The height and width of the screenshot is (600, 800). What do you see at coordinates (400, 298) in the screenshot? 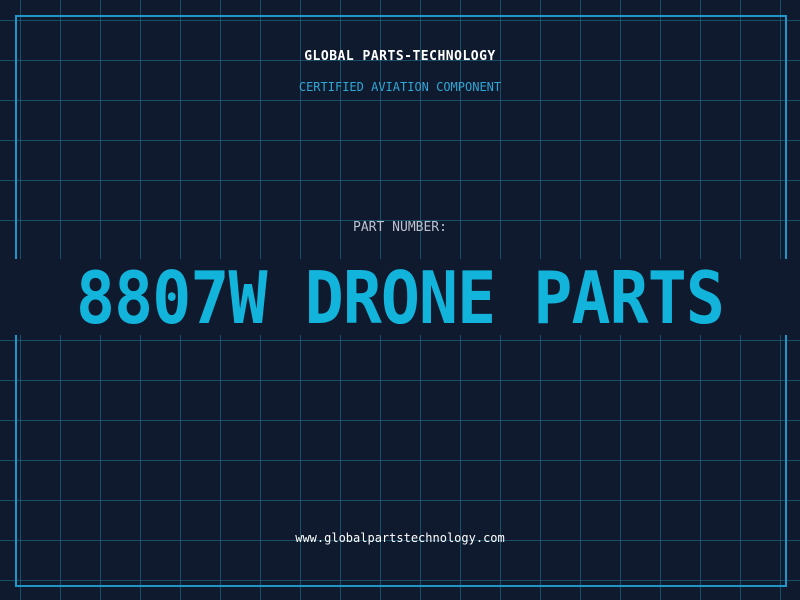
I see `part-number-value: 8807W DRONE PARTS` at bounding box center [400, 298].